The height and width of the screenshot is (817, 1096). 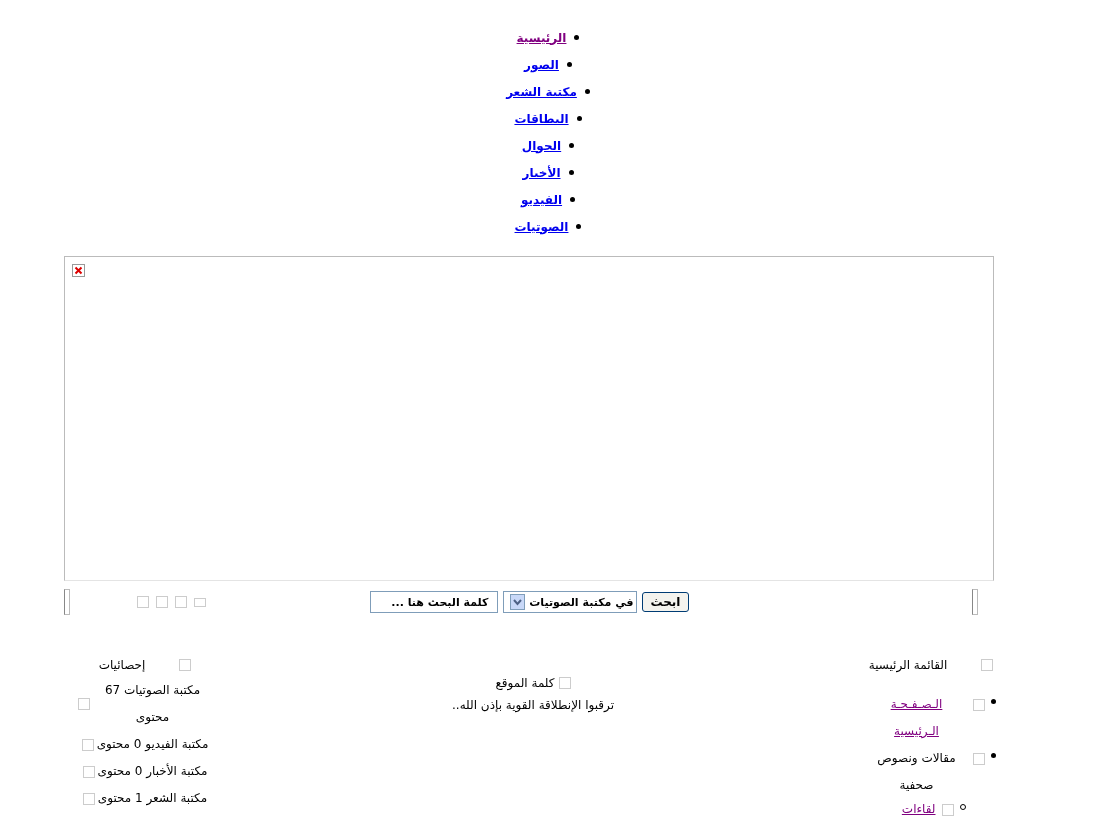 What do you see at coordinates (541, 91) in the screenshot?
I see `nav-link: مكتبة الشعر` at bounding box center [541, 91].